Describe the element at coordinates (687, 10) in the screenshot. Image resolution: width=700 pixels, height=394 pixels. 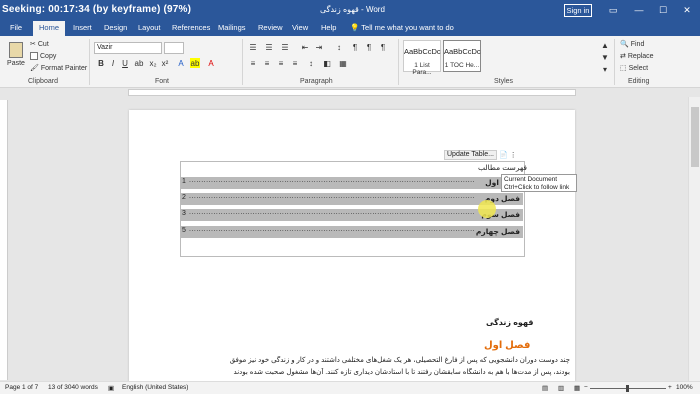
I see `close-icon: ✕` at that location.